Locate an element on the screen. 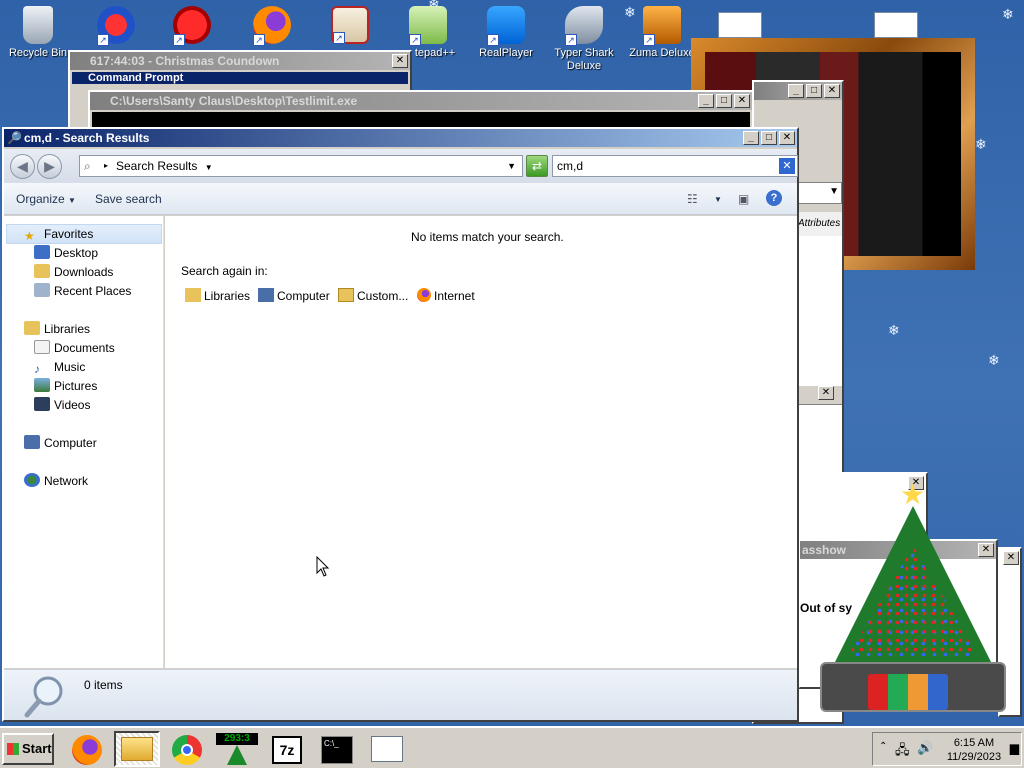 This screenshot has width=1024, height=768. nav-music: ♪ Music is located at coordinates (59, 367).